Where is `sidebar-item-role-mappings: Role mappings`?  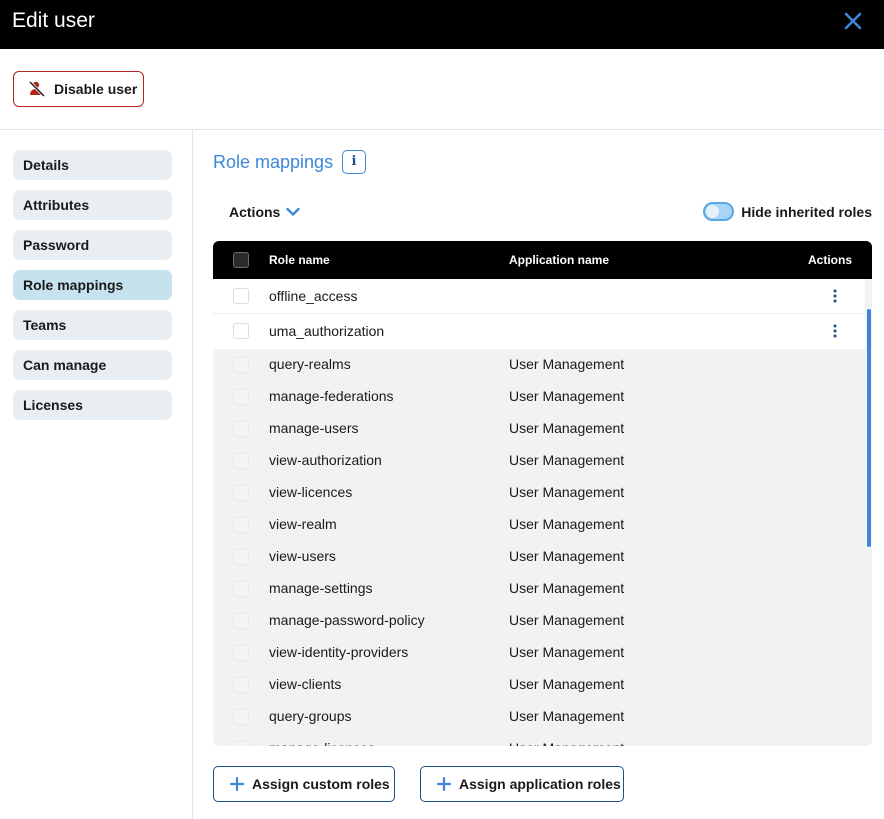 sidebar-item-role-mappings: Role mappings is located at coordinates (92, 285).